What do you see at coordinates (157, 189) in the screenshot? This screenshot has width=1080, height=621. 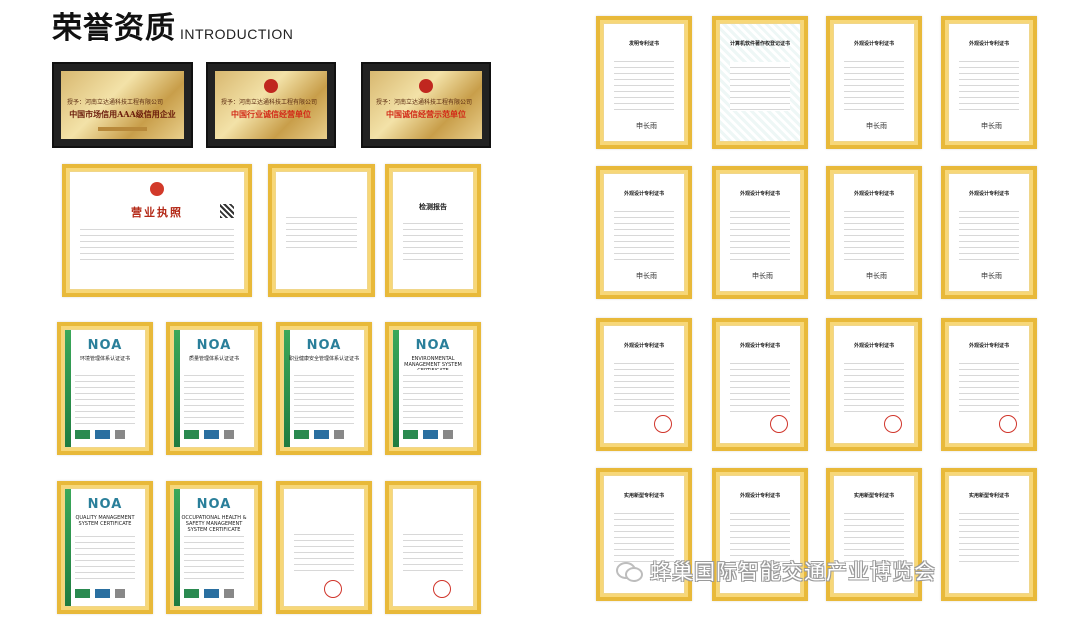 I see `national-emblem-icon` at bounding box center [157, 189].